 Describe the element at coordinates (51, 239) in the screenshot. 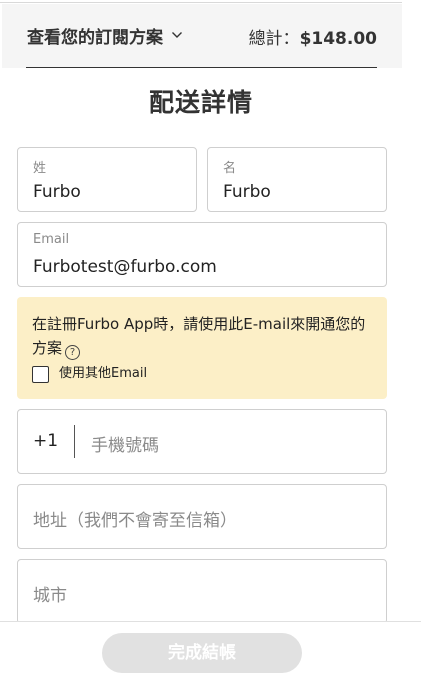

I see `email-label: Email` at that location.